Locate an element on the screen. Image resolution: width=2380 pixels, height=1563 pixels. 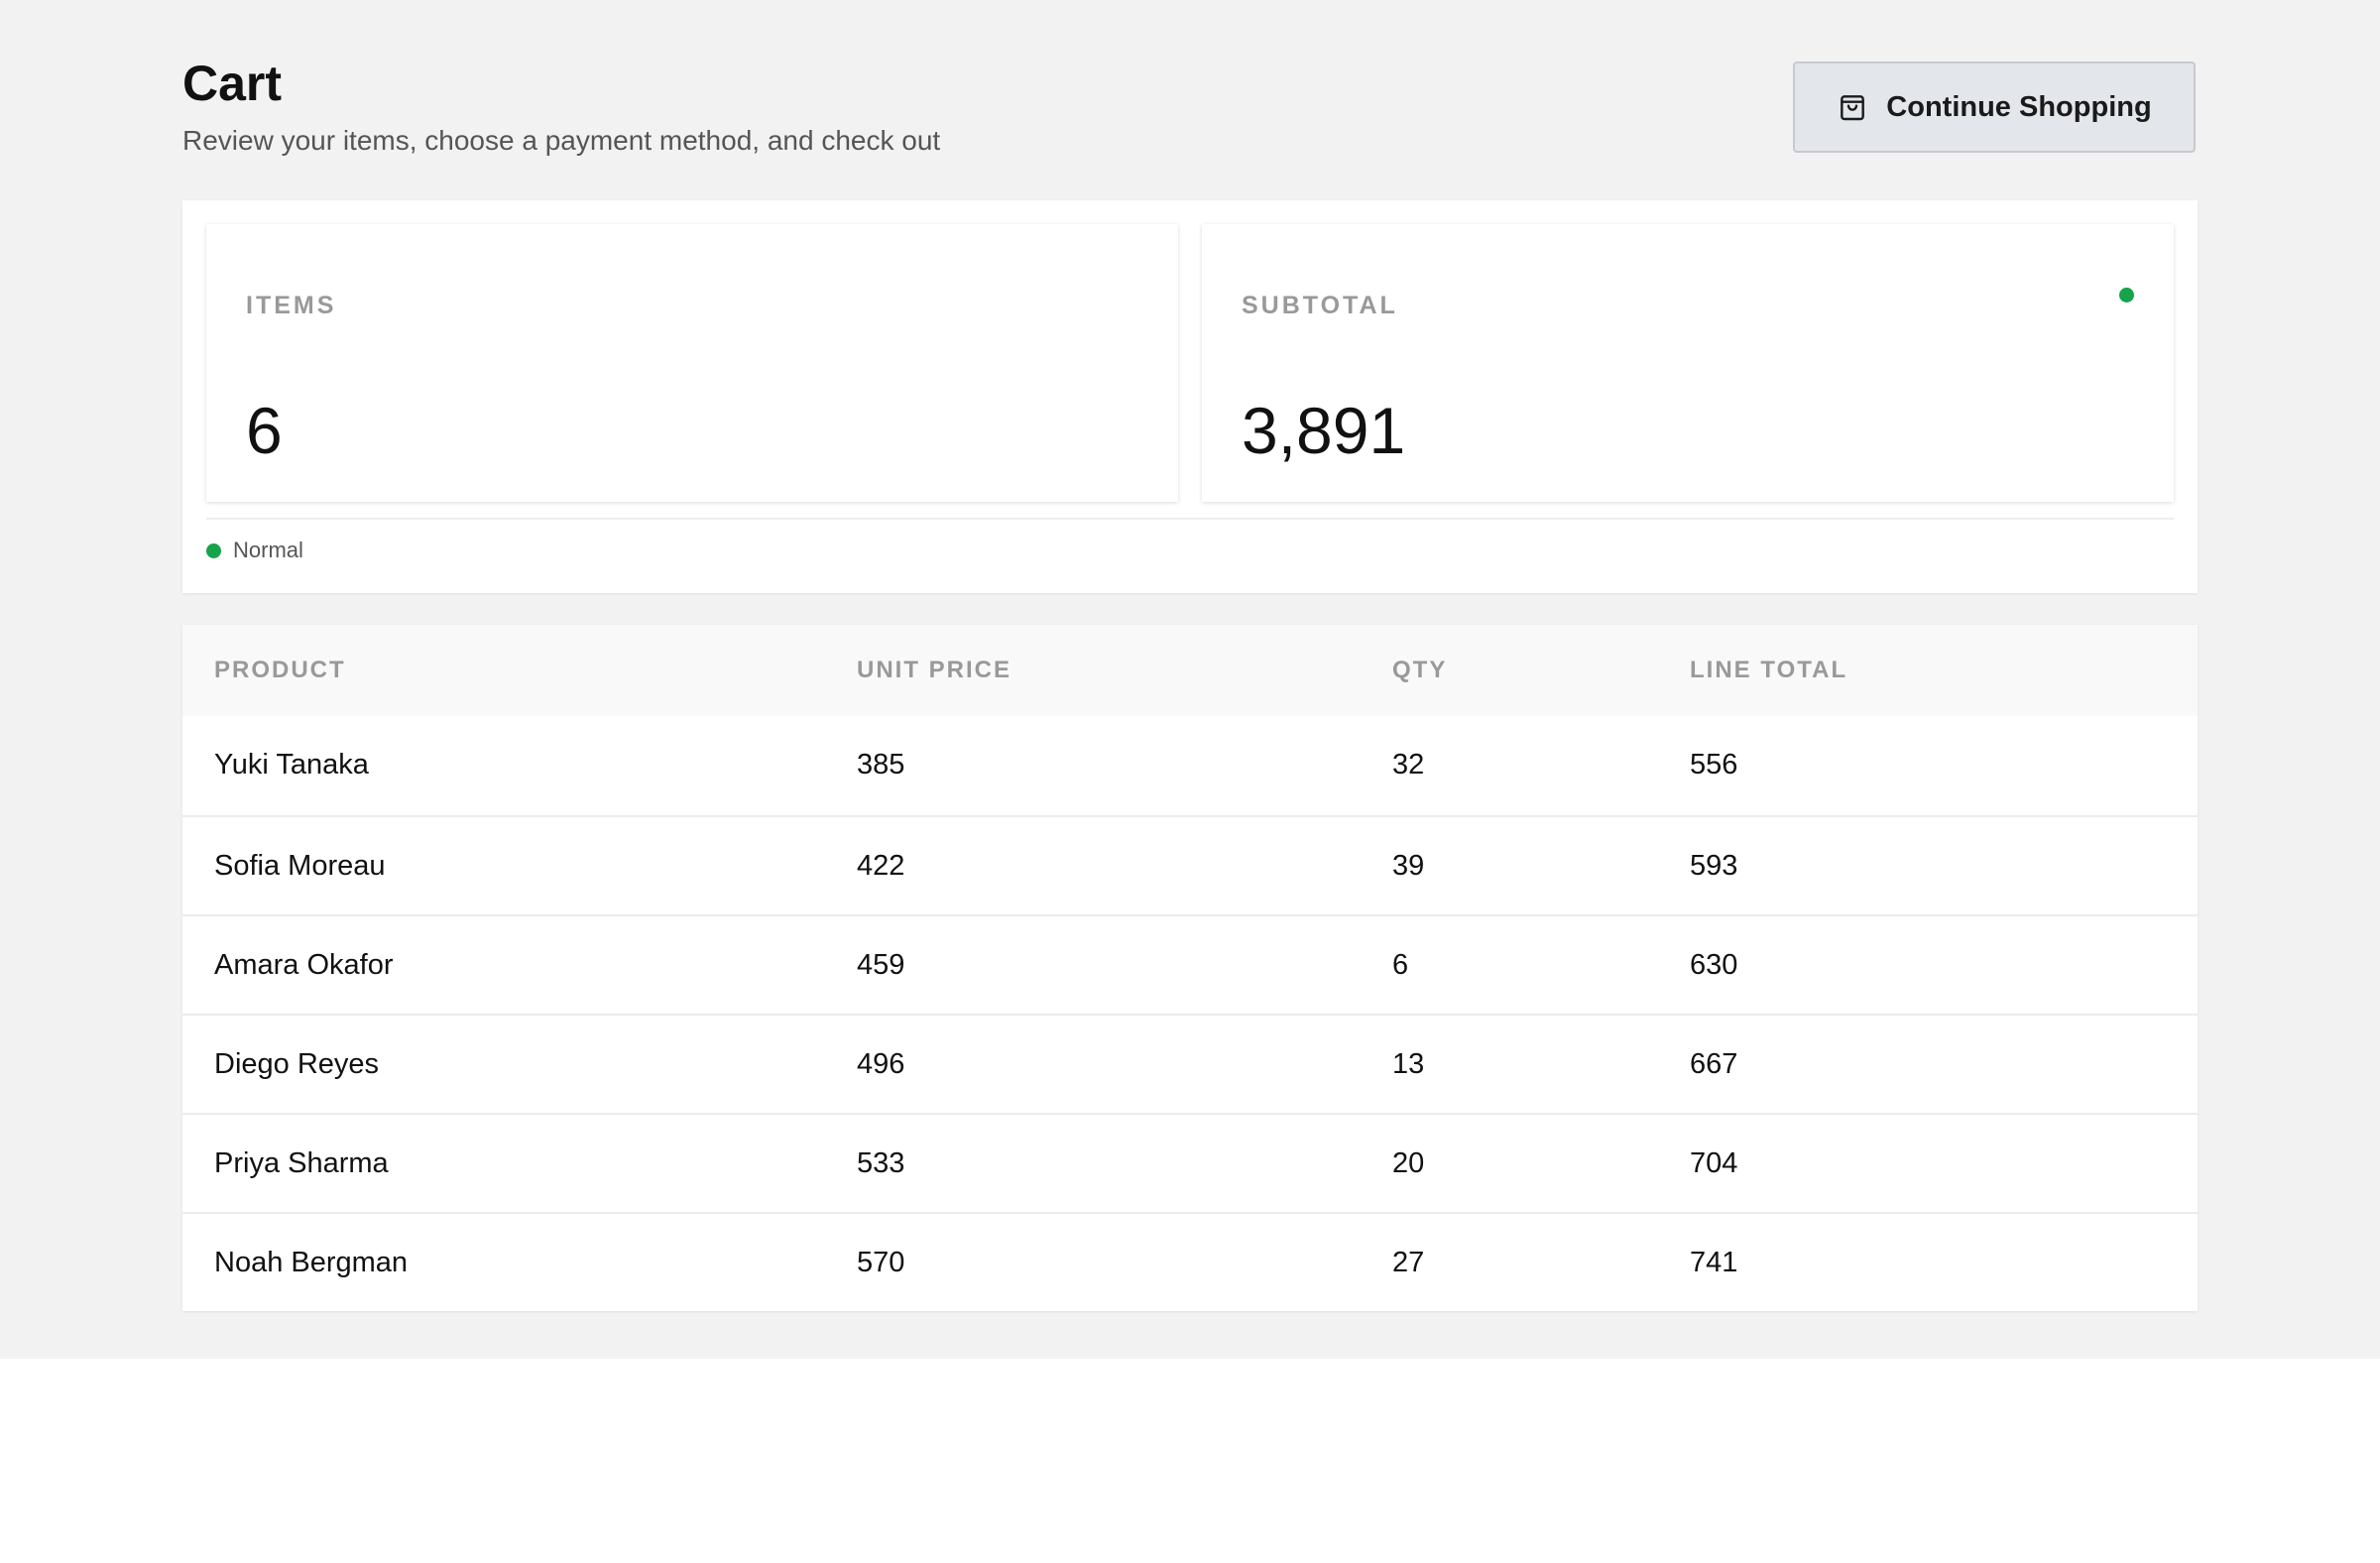
status-indicator-dot is located at coordinates (2126, 295).